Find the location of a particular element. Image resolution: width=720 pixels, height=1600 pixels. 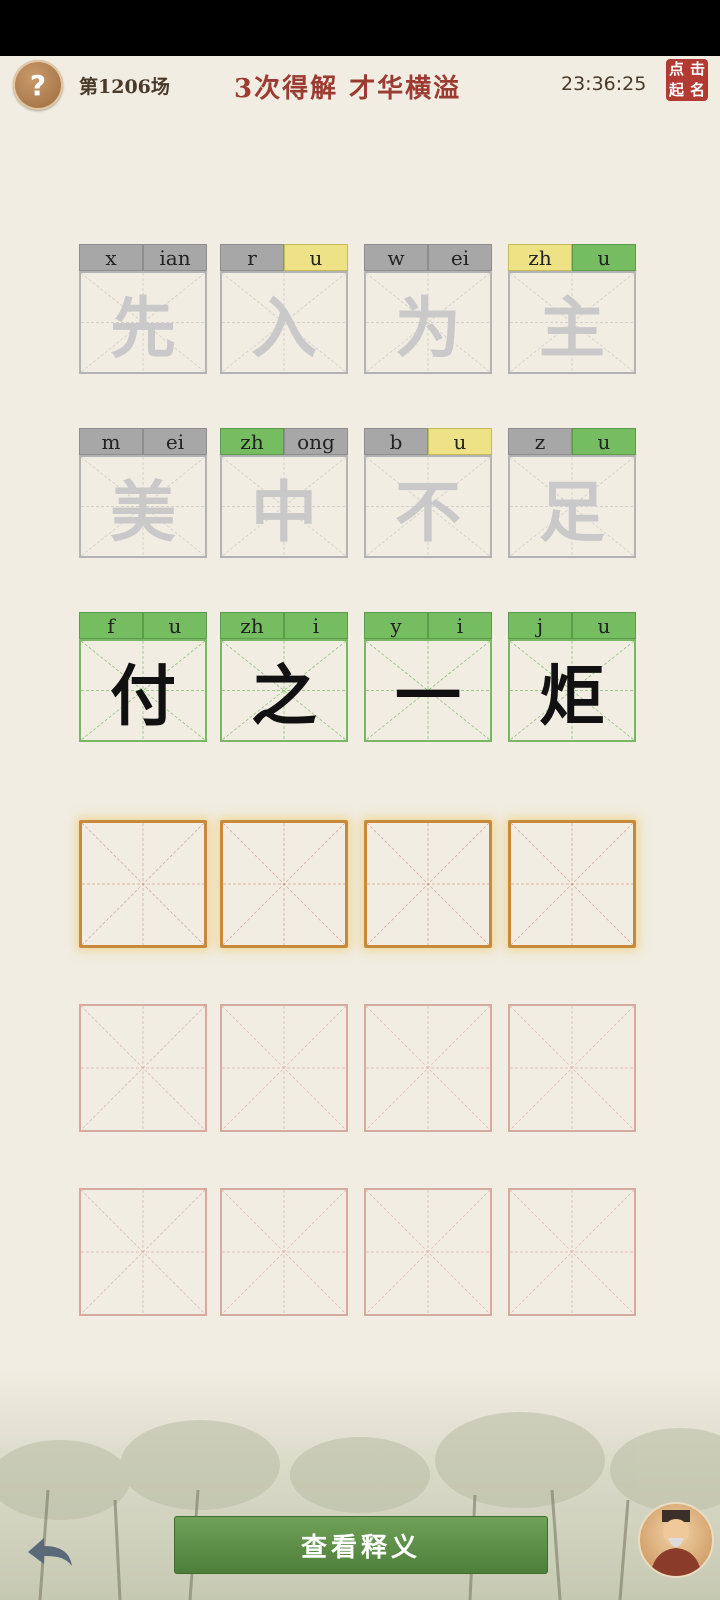

character-box: 美 is located at coordinates (143, 506).